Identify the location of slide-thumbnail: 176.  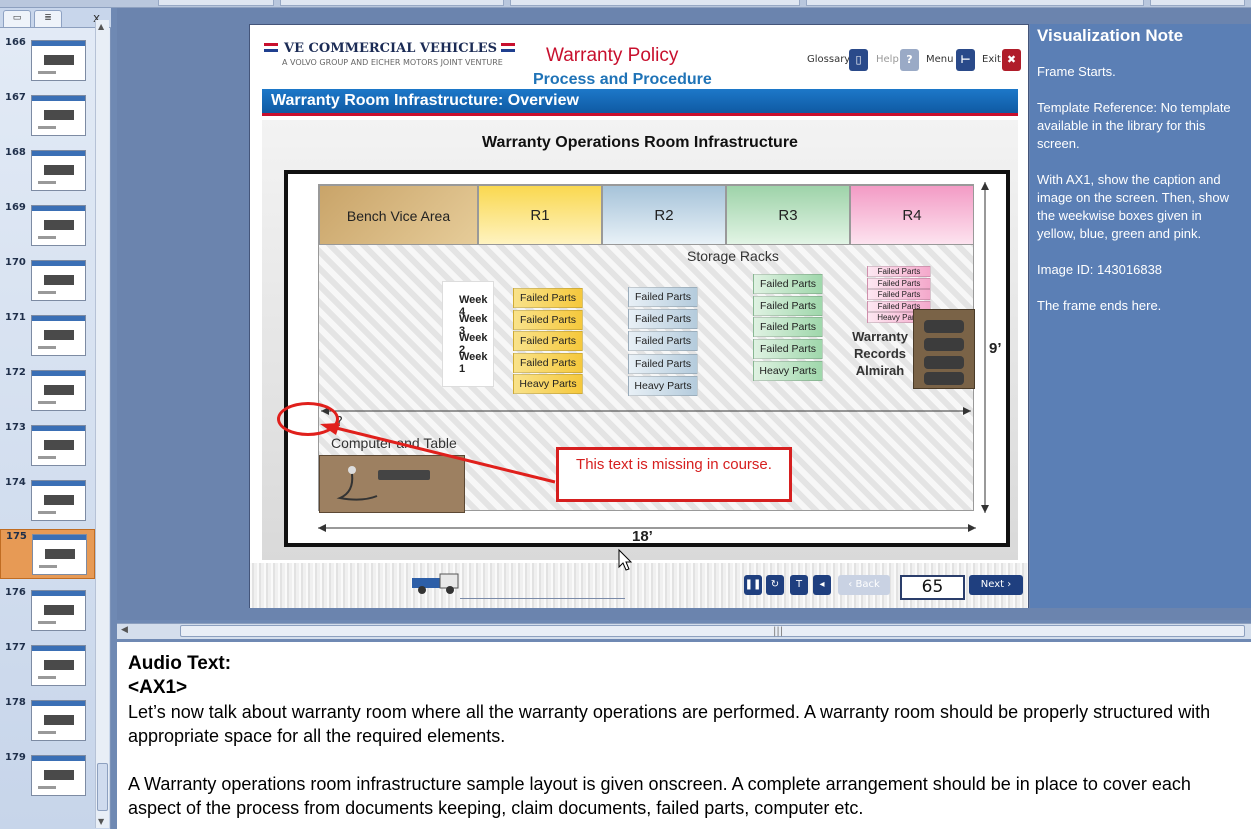
(47, 611).